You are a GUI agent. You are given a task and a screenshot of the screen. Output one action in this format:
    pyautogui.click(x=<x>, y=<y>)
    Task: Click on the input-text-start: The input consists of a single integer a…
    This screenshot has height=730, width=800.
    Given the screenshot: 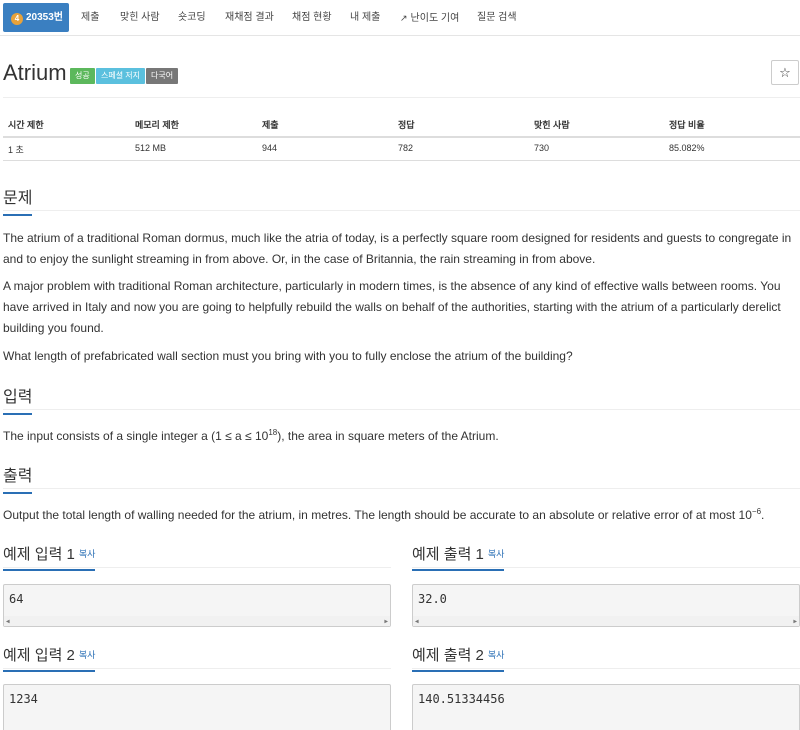 What is the action you would take?
    pyautogui.click(x=136, y=436)
    